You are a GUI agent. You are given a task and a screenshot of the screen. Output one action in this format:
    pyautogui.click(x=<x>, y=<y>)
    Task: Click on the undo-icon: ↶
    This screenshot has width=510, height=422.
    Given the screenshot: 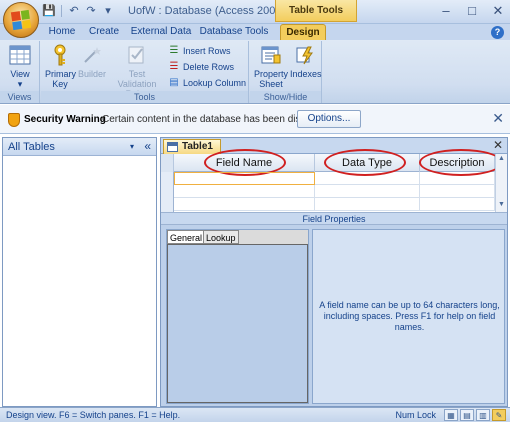 What is the action you would take?
    pyautogui.click(x=74, y=11)
    